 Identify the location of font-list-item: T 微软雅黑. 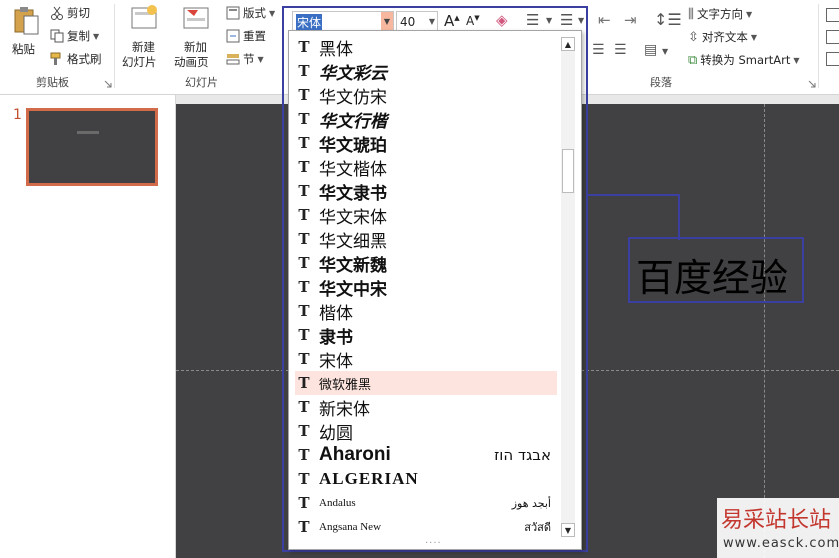
(426, 383).